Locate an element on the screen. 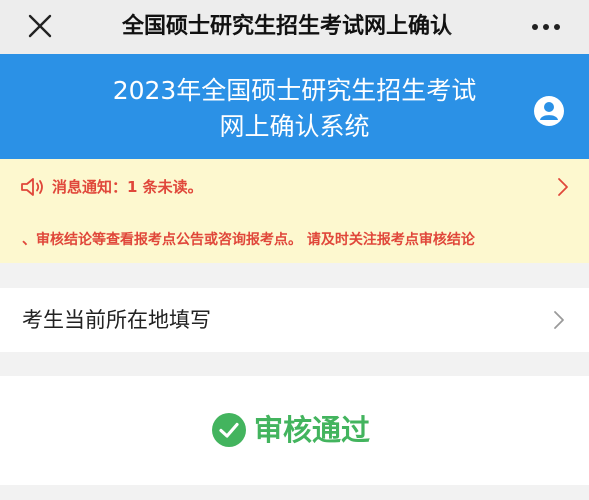  status-text: 审核通过 is located at coordinates (312, 430).